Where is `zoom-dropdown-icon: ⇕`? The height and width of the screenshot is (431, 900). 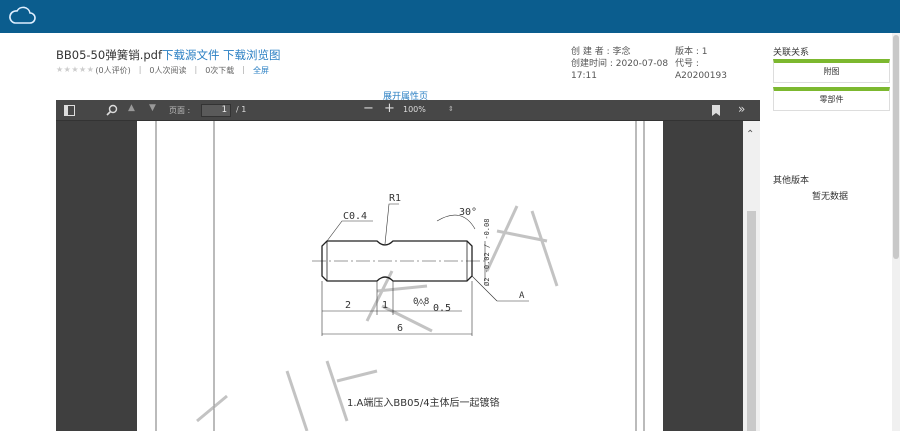 zoom-dropdown-icon: ⇕ is located at coordinates (451, 109).